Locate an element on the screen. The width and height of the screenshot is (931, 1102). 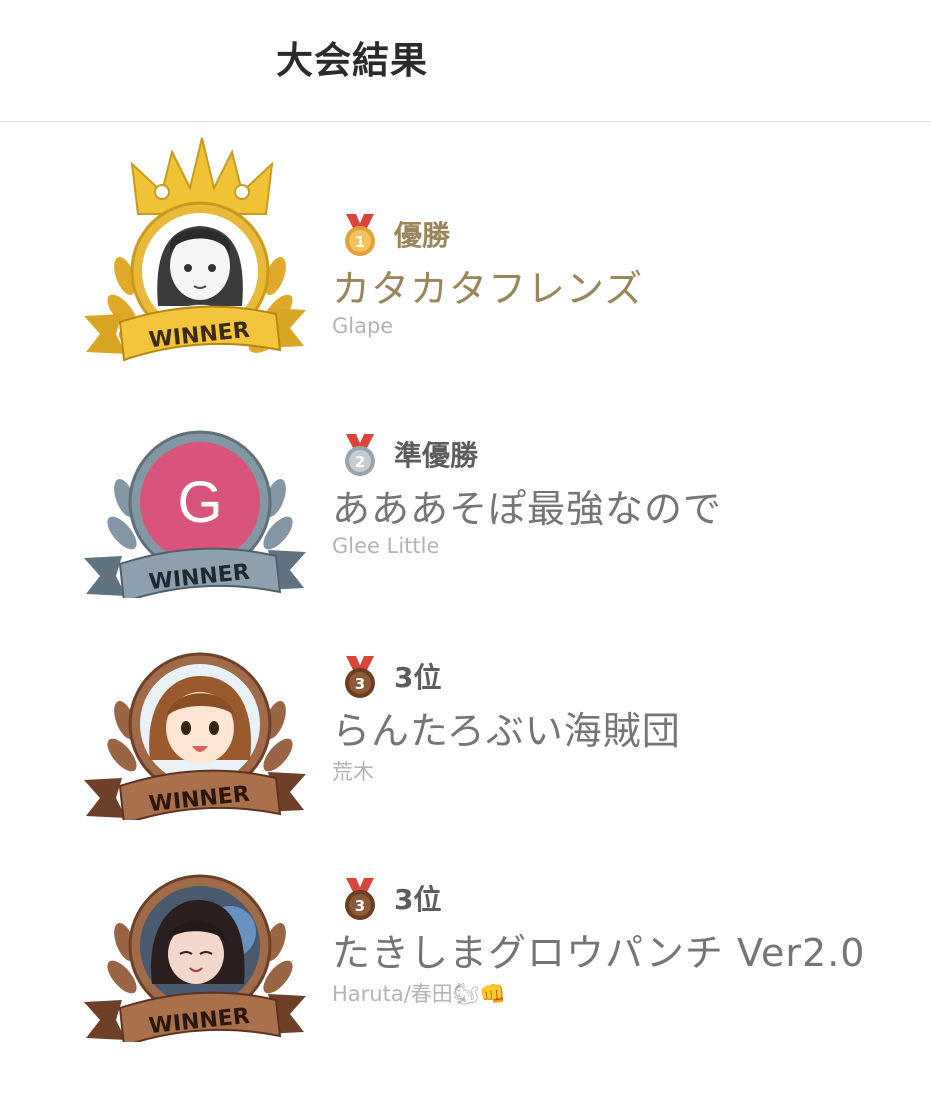
player-name: Haruta/春田🐿👊 is located at coordinates (419, 994).